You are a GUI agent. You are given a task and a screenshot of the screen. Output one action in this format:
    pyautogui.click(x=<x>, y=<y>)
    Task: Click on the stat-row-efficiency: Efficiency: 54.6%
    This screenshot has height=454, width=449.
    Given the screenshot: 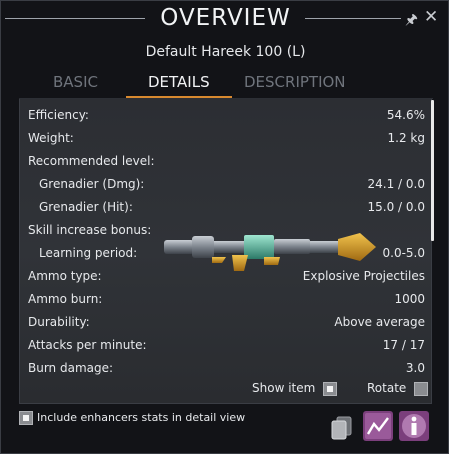 What is the action you would take?
    pyautogui.click(x=226, y=117)
    